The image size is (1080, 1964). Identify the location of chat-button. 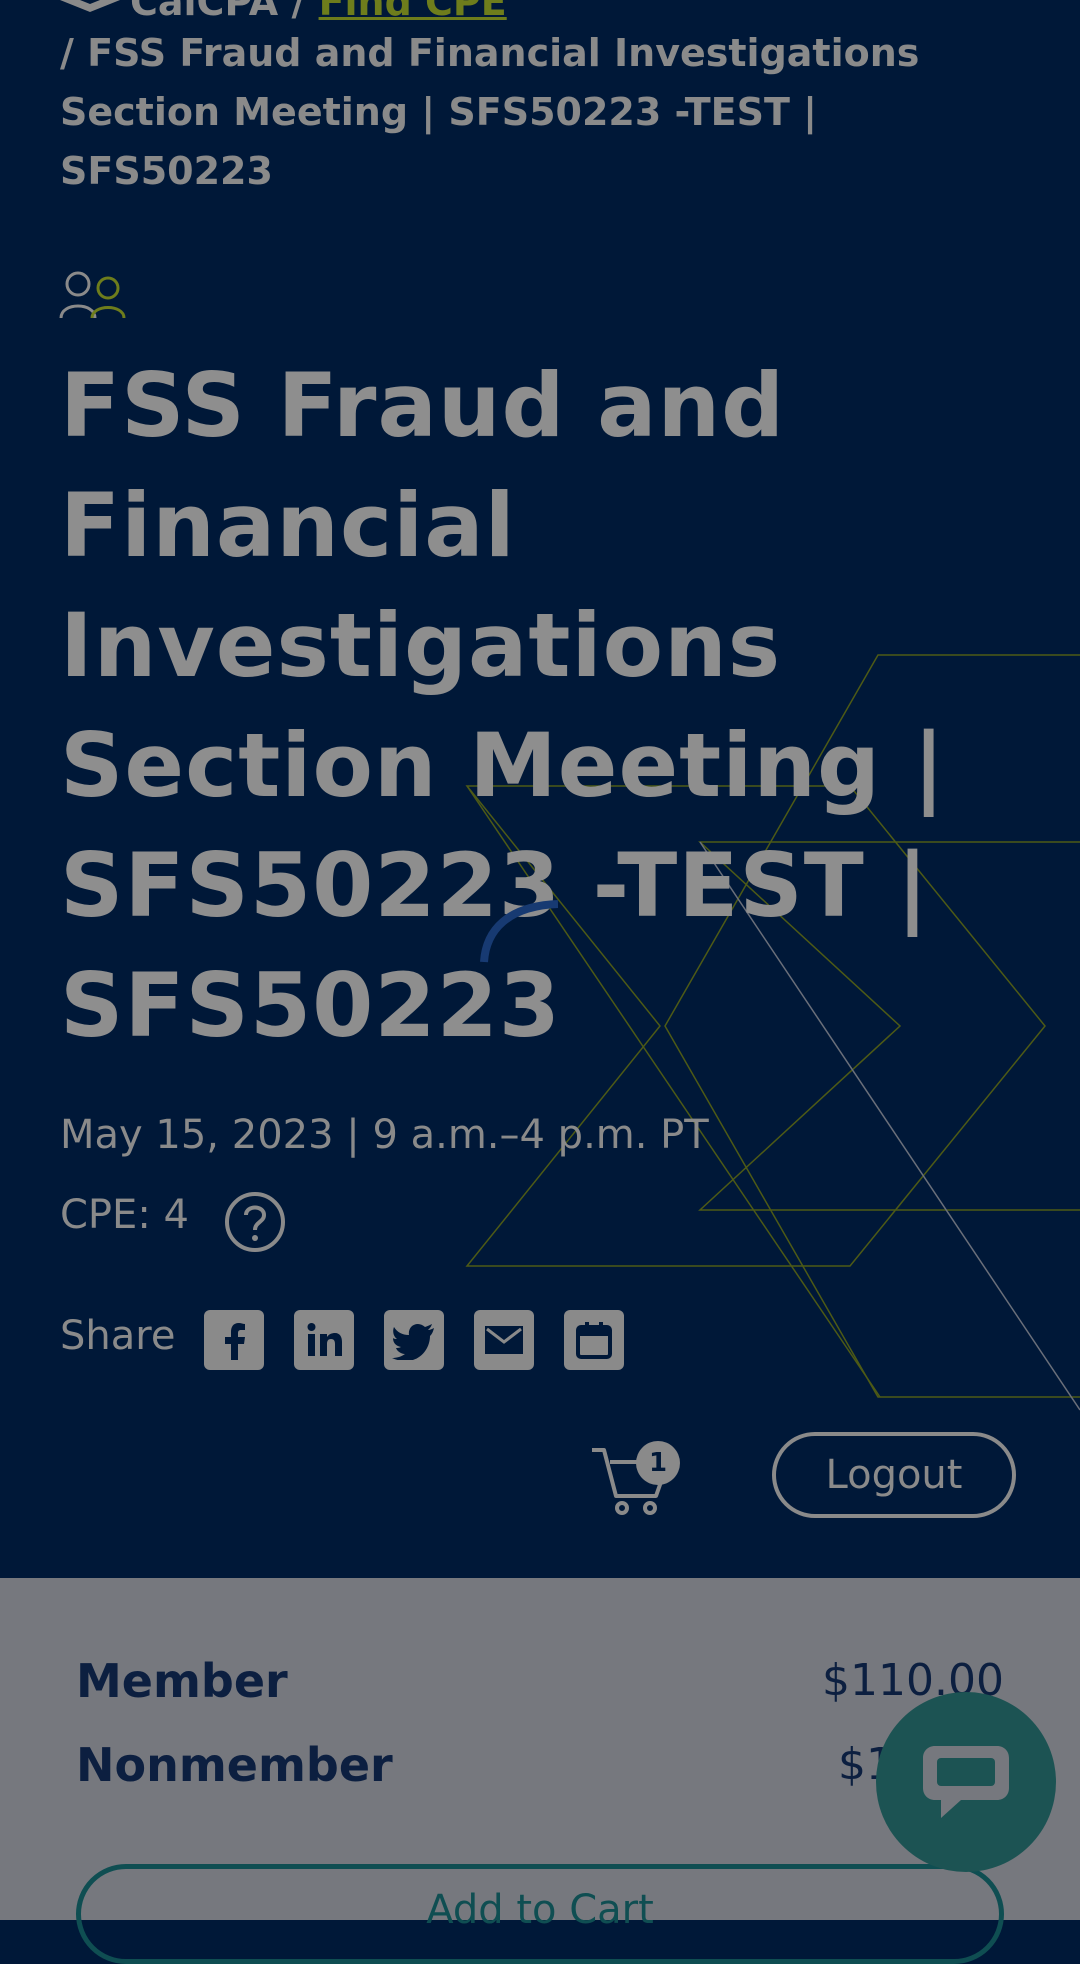
(966, 1782).